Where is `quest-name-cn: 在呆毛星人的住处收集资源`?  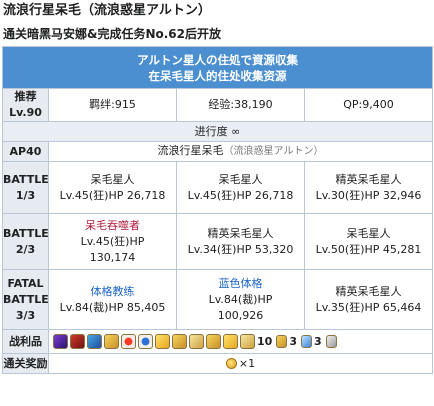 quest-name-cn: 在呆毛星人的住处收集资源 is located at coordinates (217, 75).